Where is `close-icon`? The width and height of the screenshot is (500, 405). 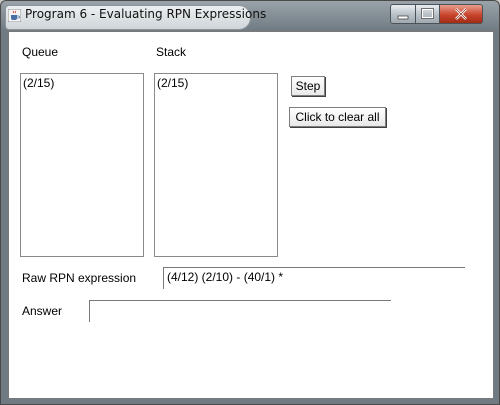
close-icon is located at coordinates (461, 14).